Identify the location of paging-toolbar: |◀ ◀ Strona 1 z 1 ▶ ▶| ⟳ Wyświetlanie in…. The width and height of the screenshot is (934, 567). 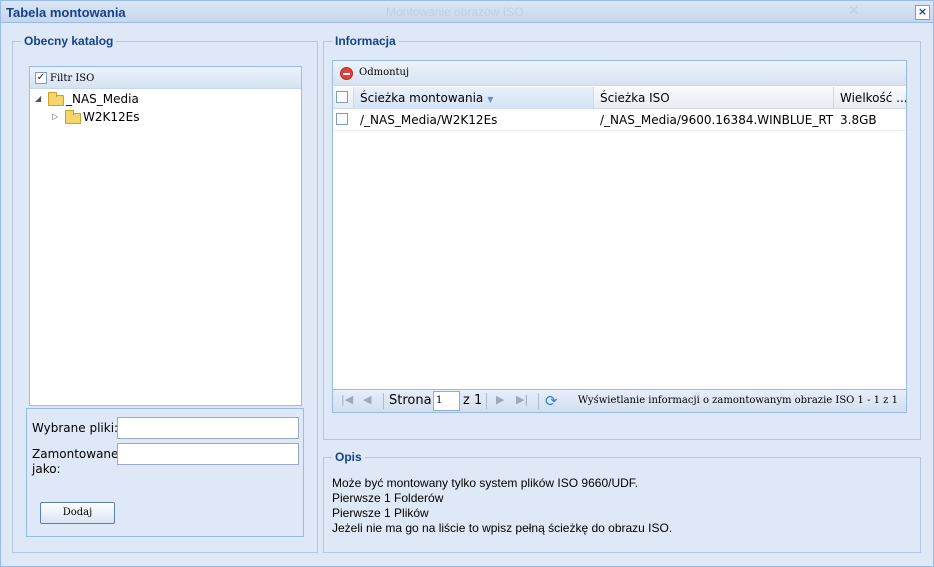
(619, 400).